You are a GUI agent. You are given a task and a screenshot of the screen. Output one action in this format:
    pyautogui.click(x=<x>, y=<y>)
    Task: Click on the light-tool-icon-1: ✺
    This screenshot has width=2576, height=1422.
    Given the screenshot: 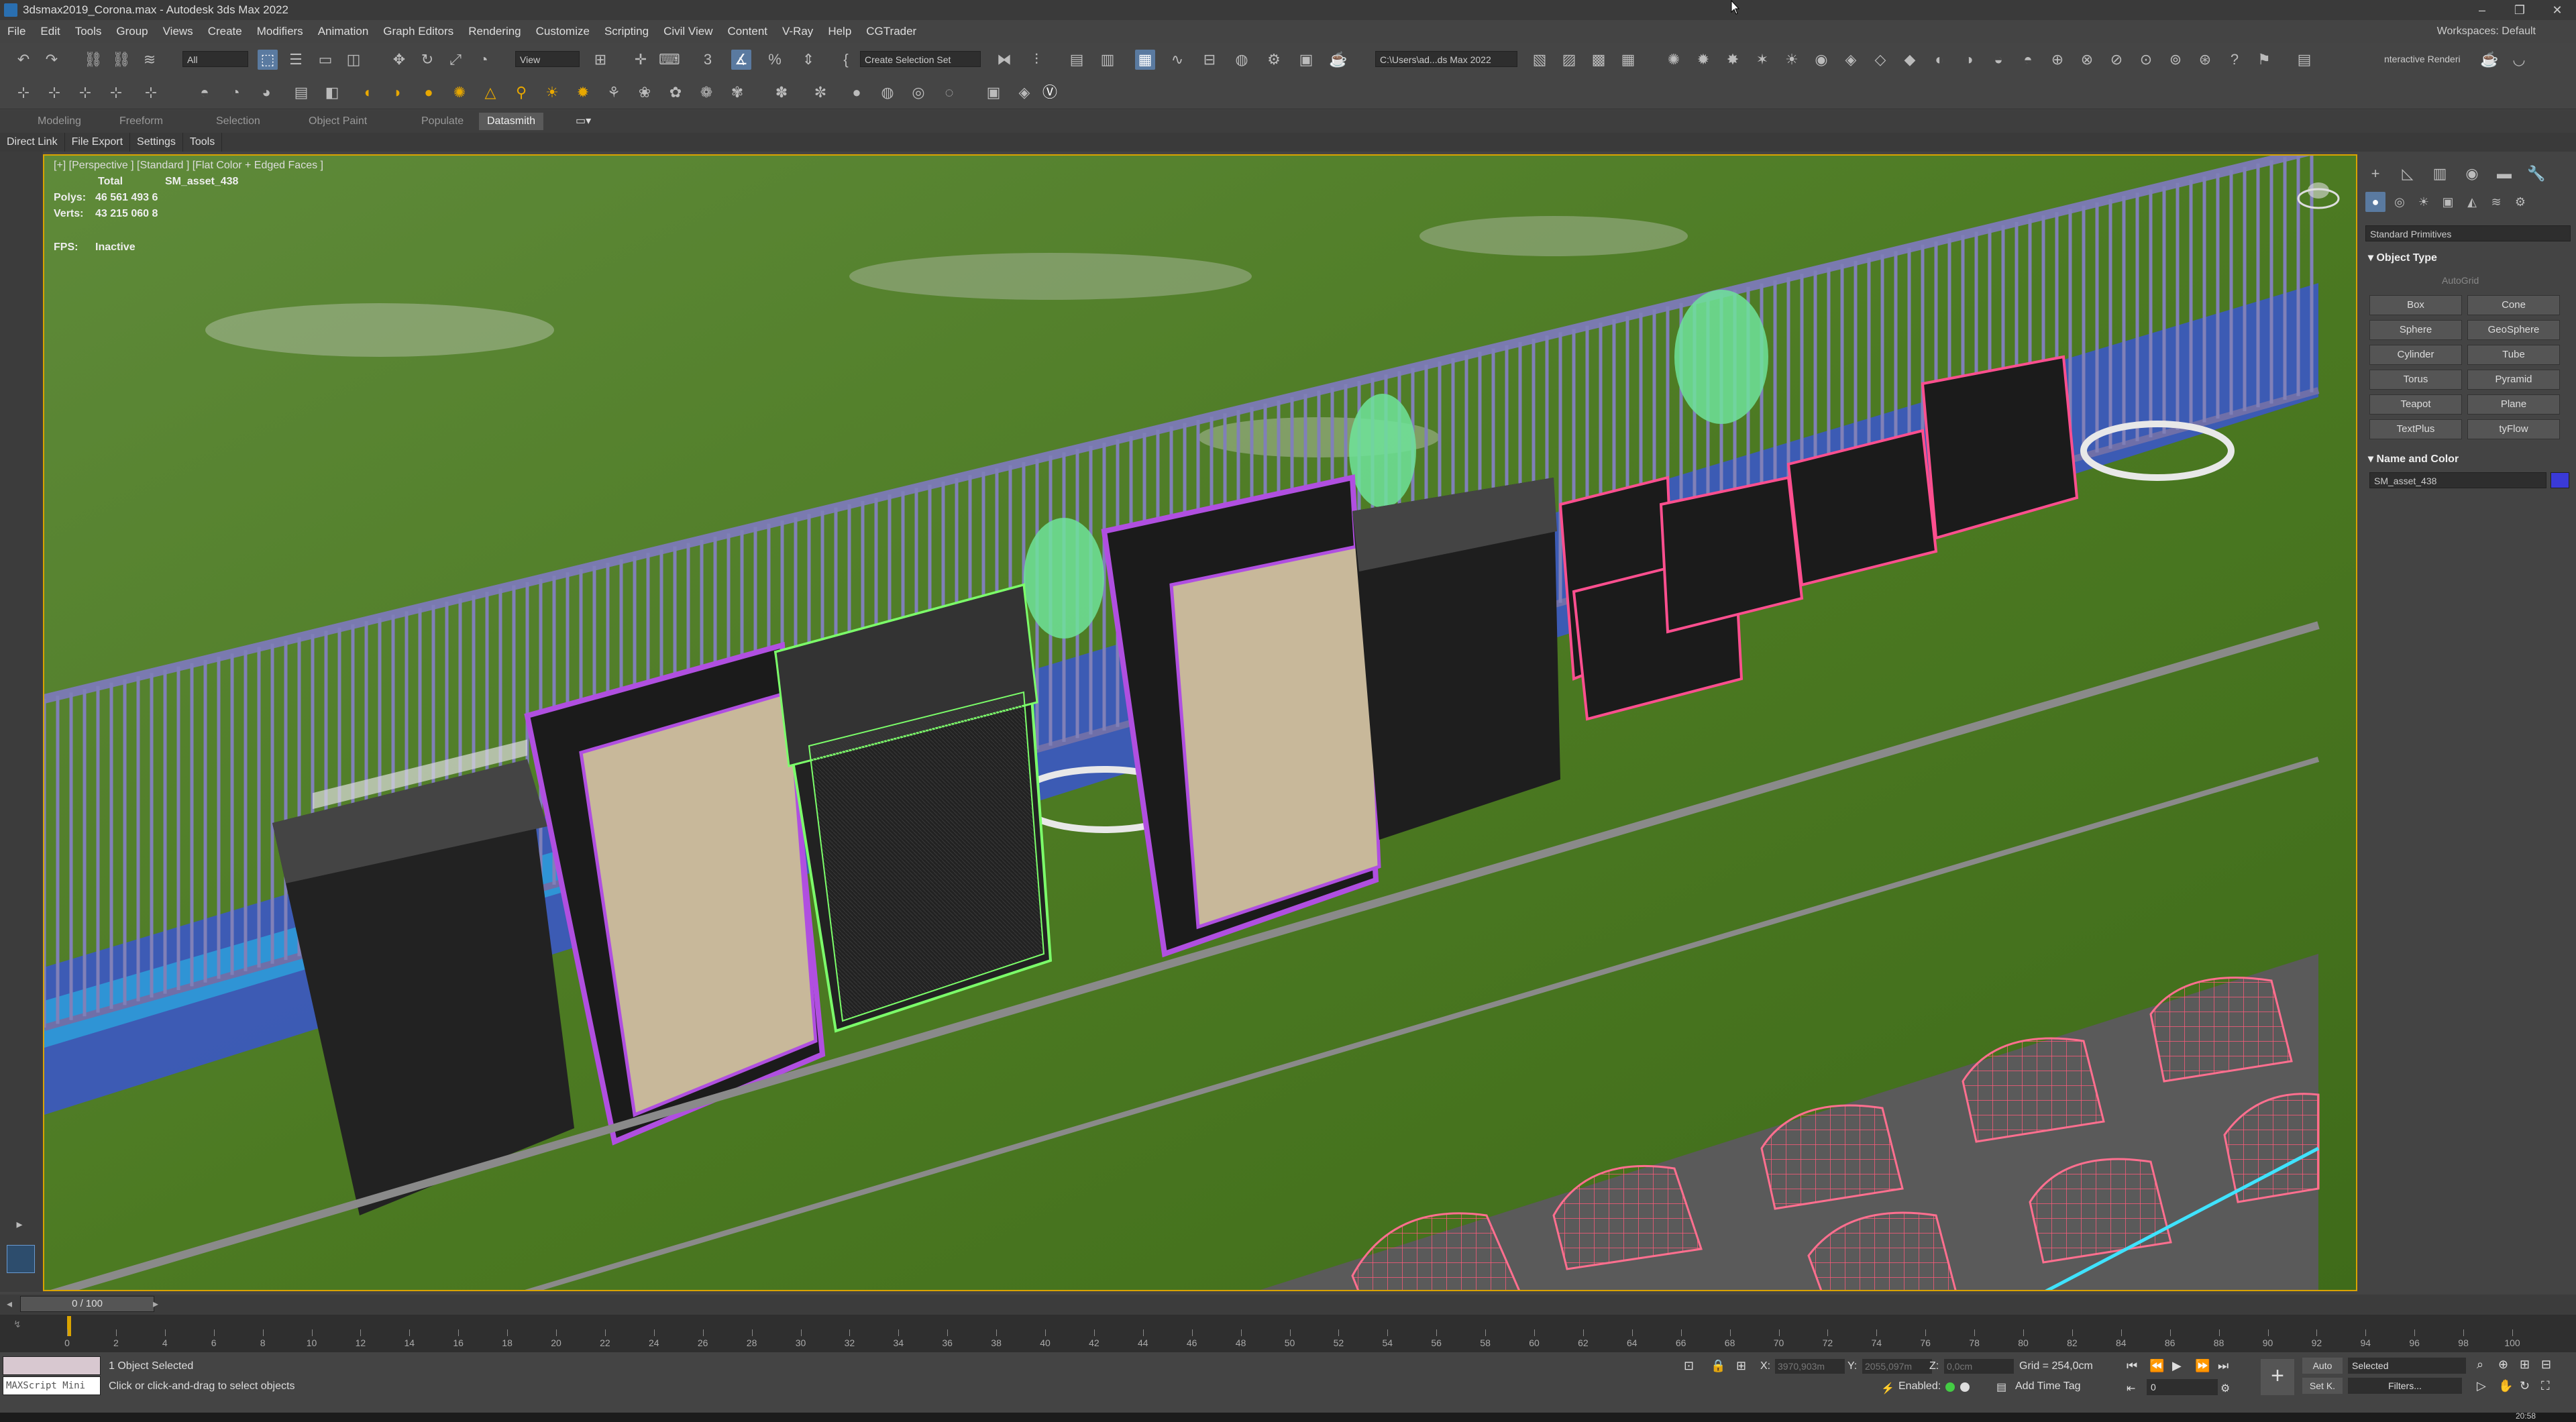 What is the action you would take?
    pyautogui.click(x=1674, y=60)
    